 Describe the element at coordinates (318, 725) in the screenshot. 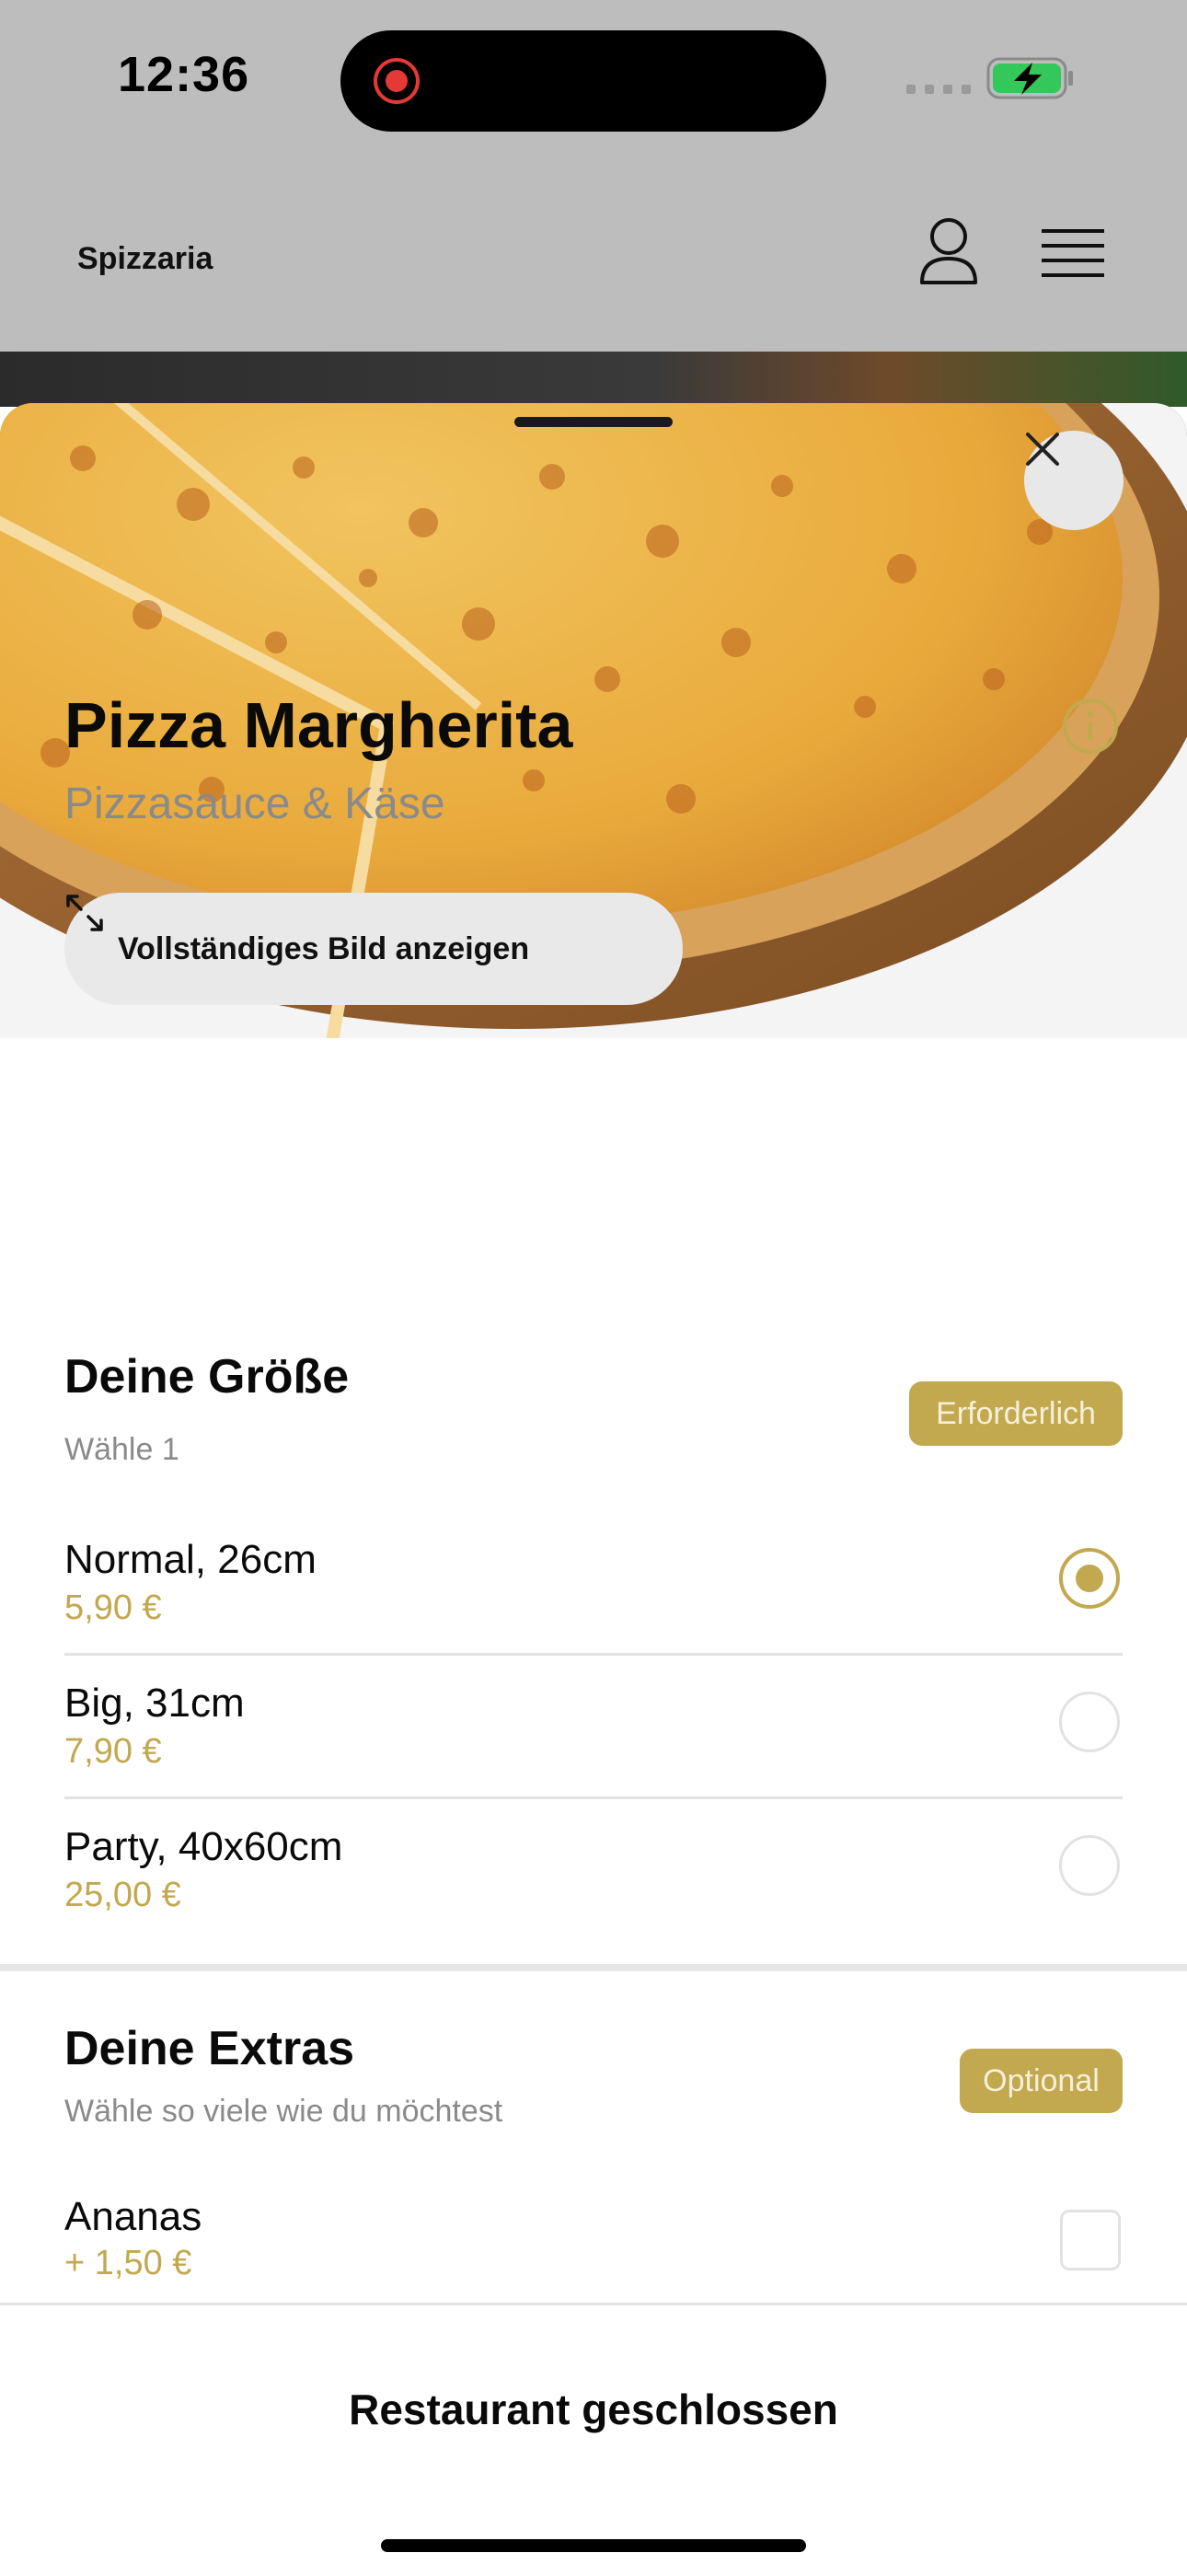

I see `product-title: Pizza Margherita` at that location.